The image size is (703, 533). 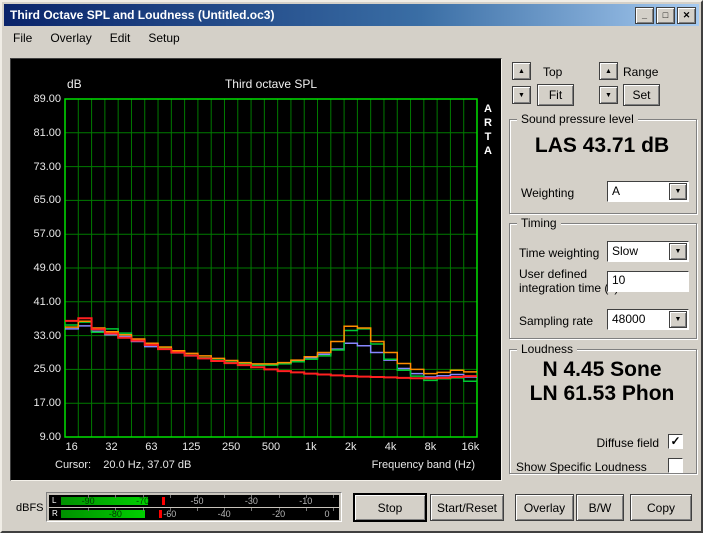 I want to click on meter-scale-label: -20, so click(x=279, y=514).